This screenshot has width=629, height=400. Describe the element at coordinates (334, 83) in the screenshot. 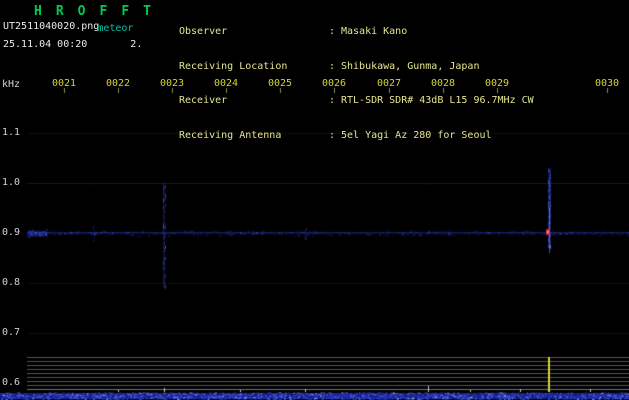

I see `x-tick-label: 0026` at that location.